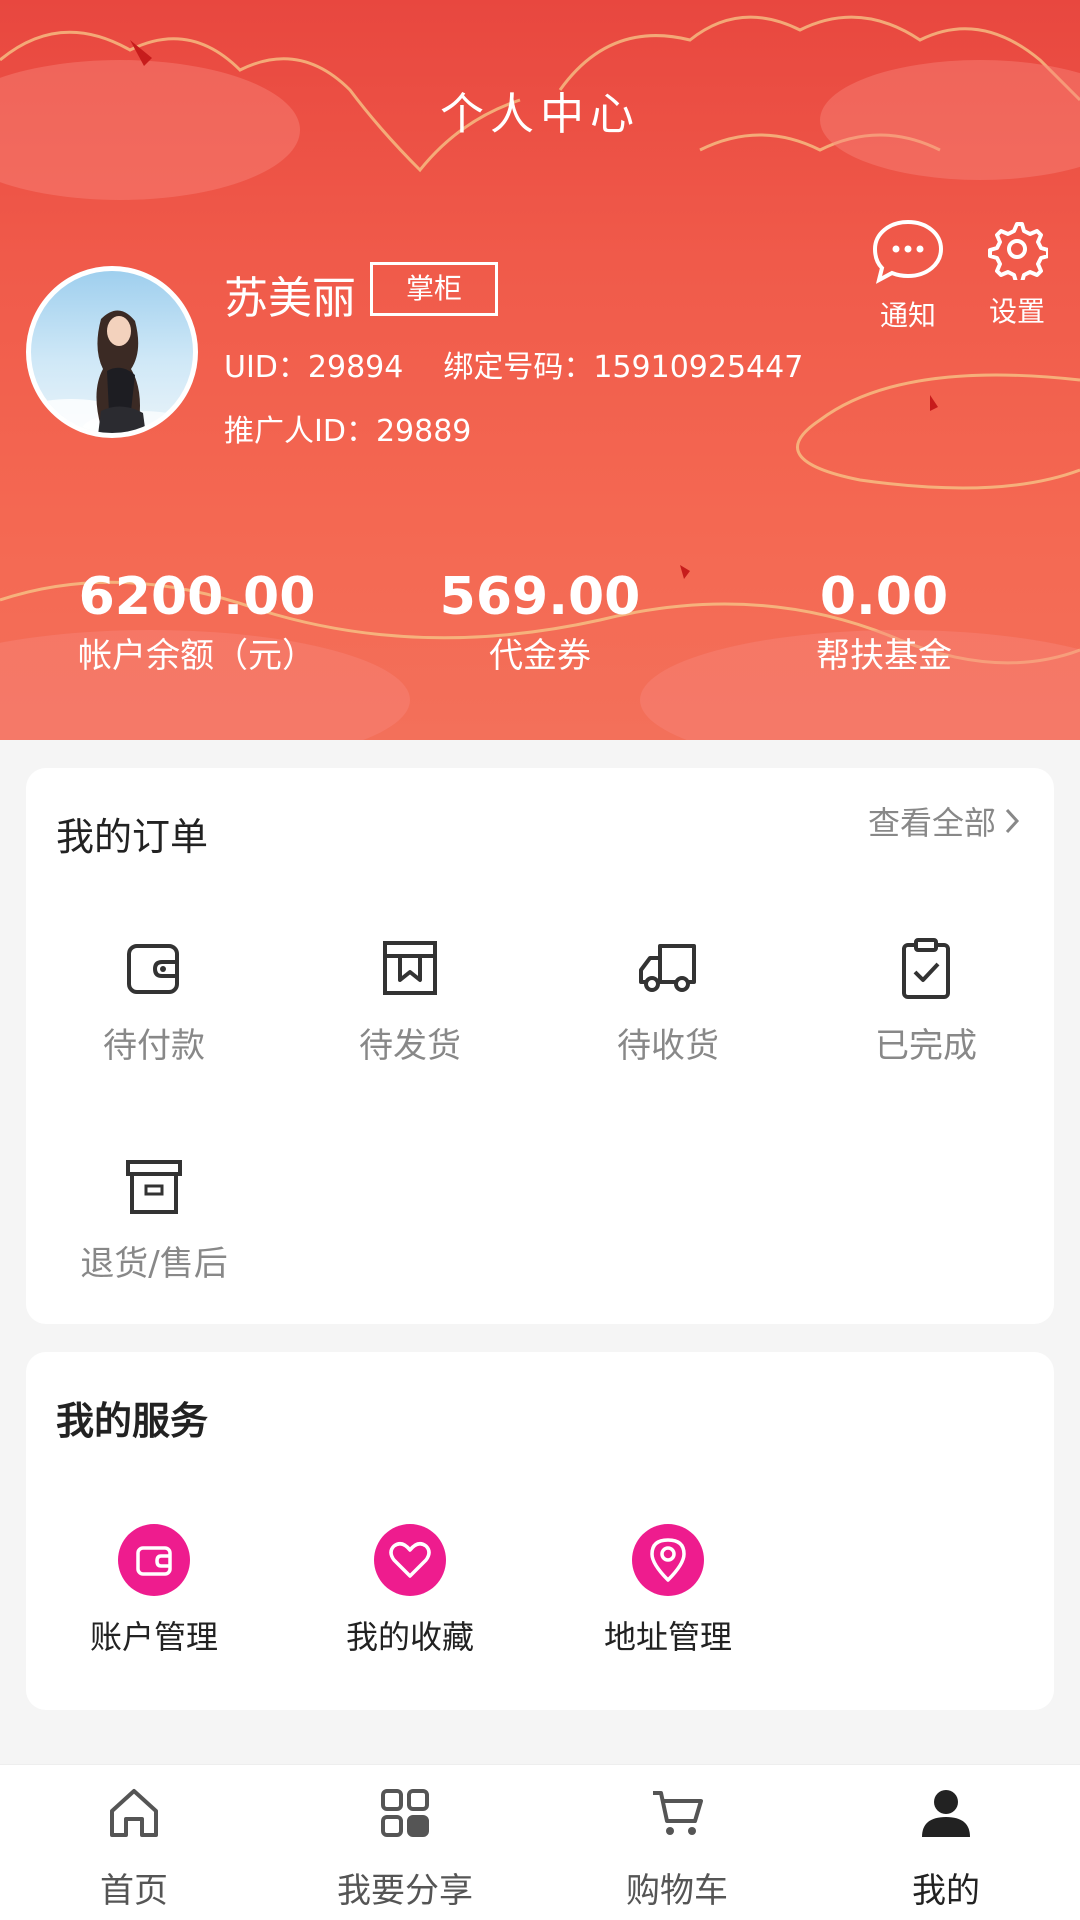 Image resolution: width=1080 pixels, height=1920 pixels. I want to click on order-item-label: 待收货, so click(668, 1046).